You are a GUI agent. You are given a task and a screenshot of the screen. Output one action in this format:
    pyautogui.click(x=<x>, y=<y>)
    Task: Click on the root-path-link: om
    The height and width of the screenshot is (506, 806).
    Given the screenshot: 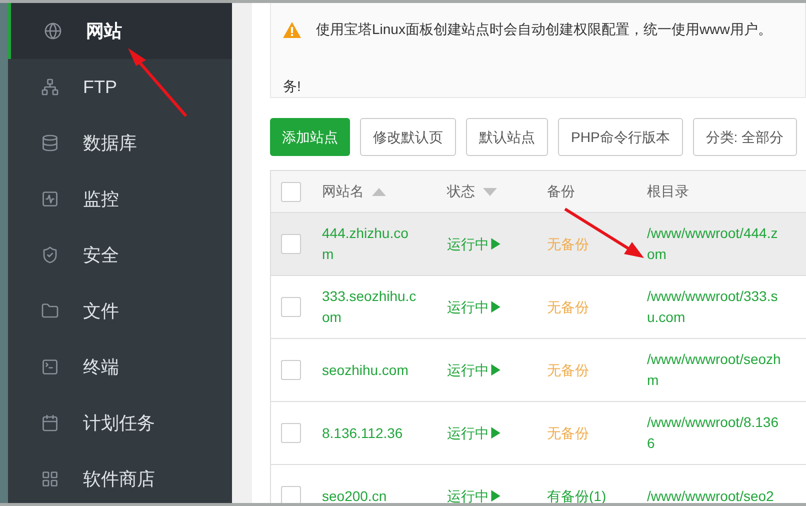 What is the action you would take?
    pyautogui.click(x=726, y=254)
    